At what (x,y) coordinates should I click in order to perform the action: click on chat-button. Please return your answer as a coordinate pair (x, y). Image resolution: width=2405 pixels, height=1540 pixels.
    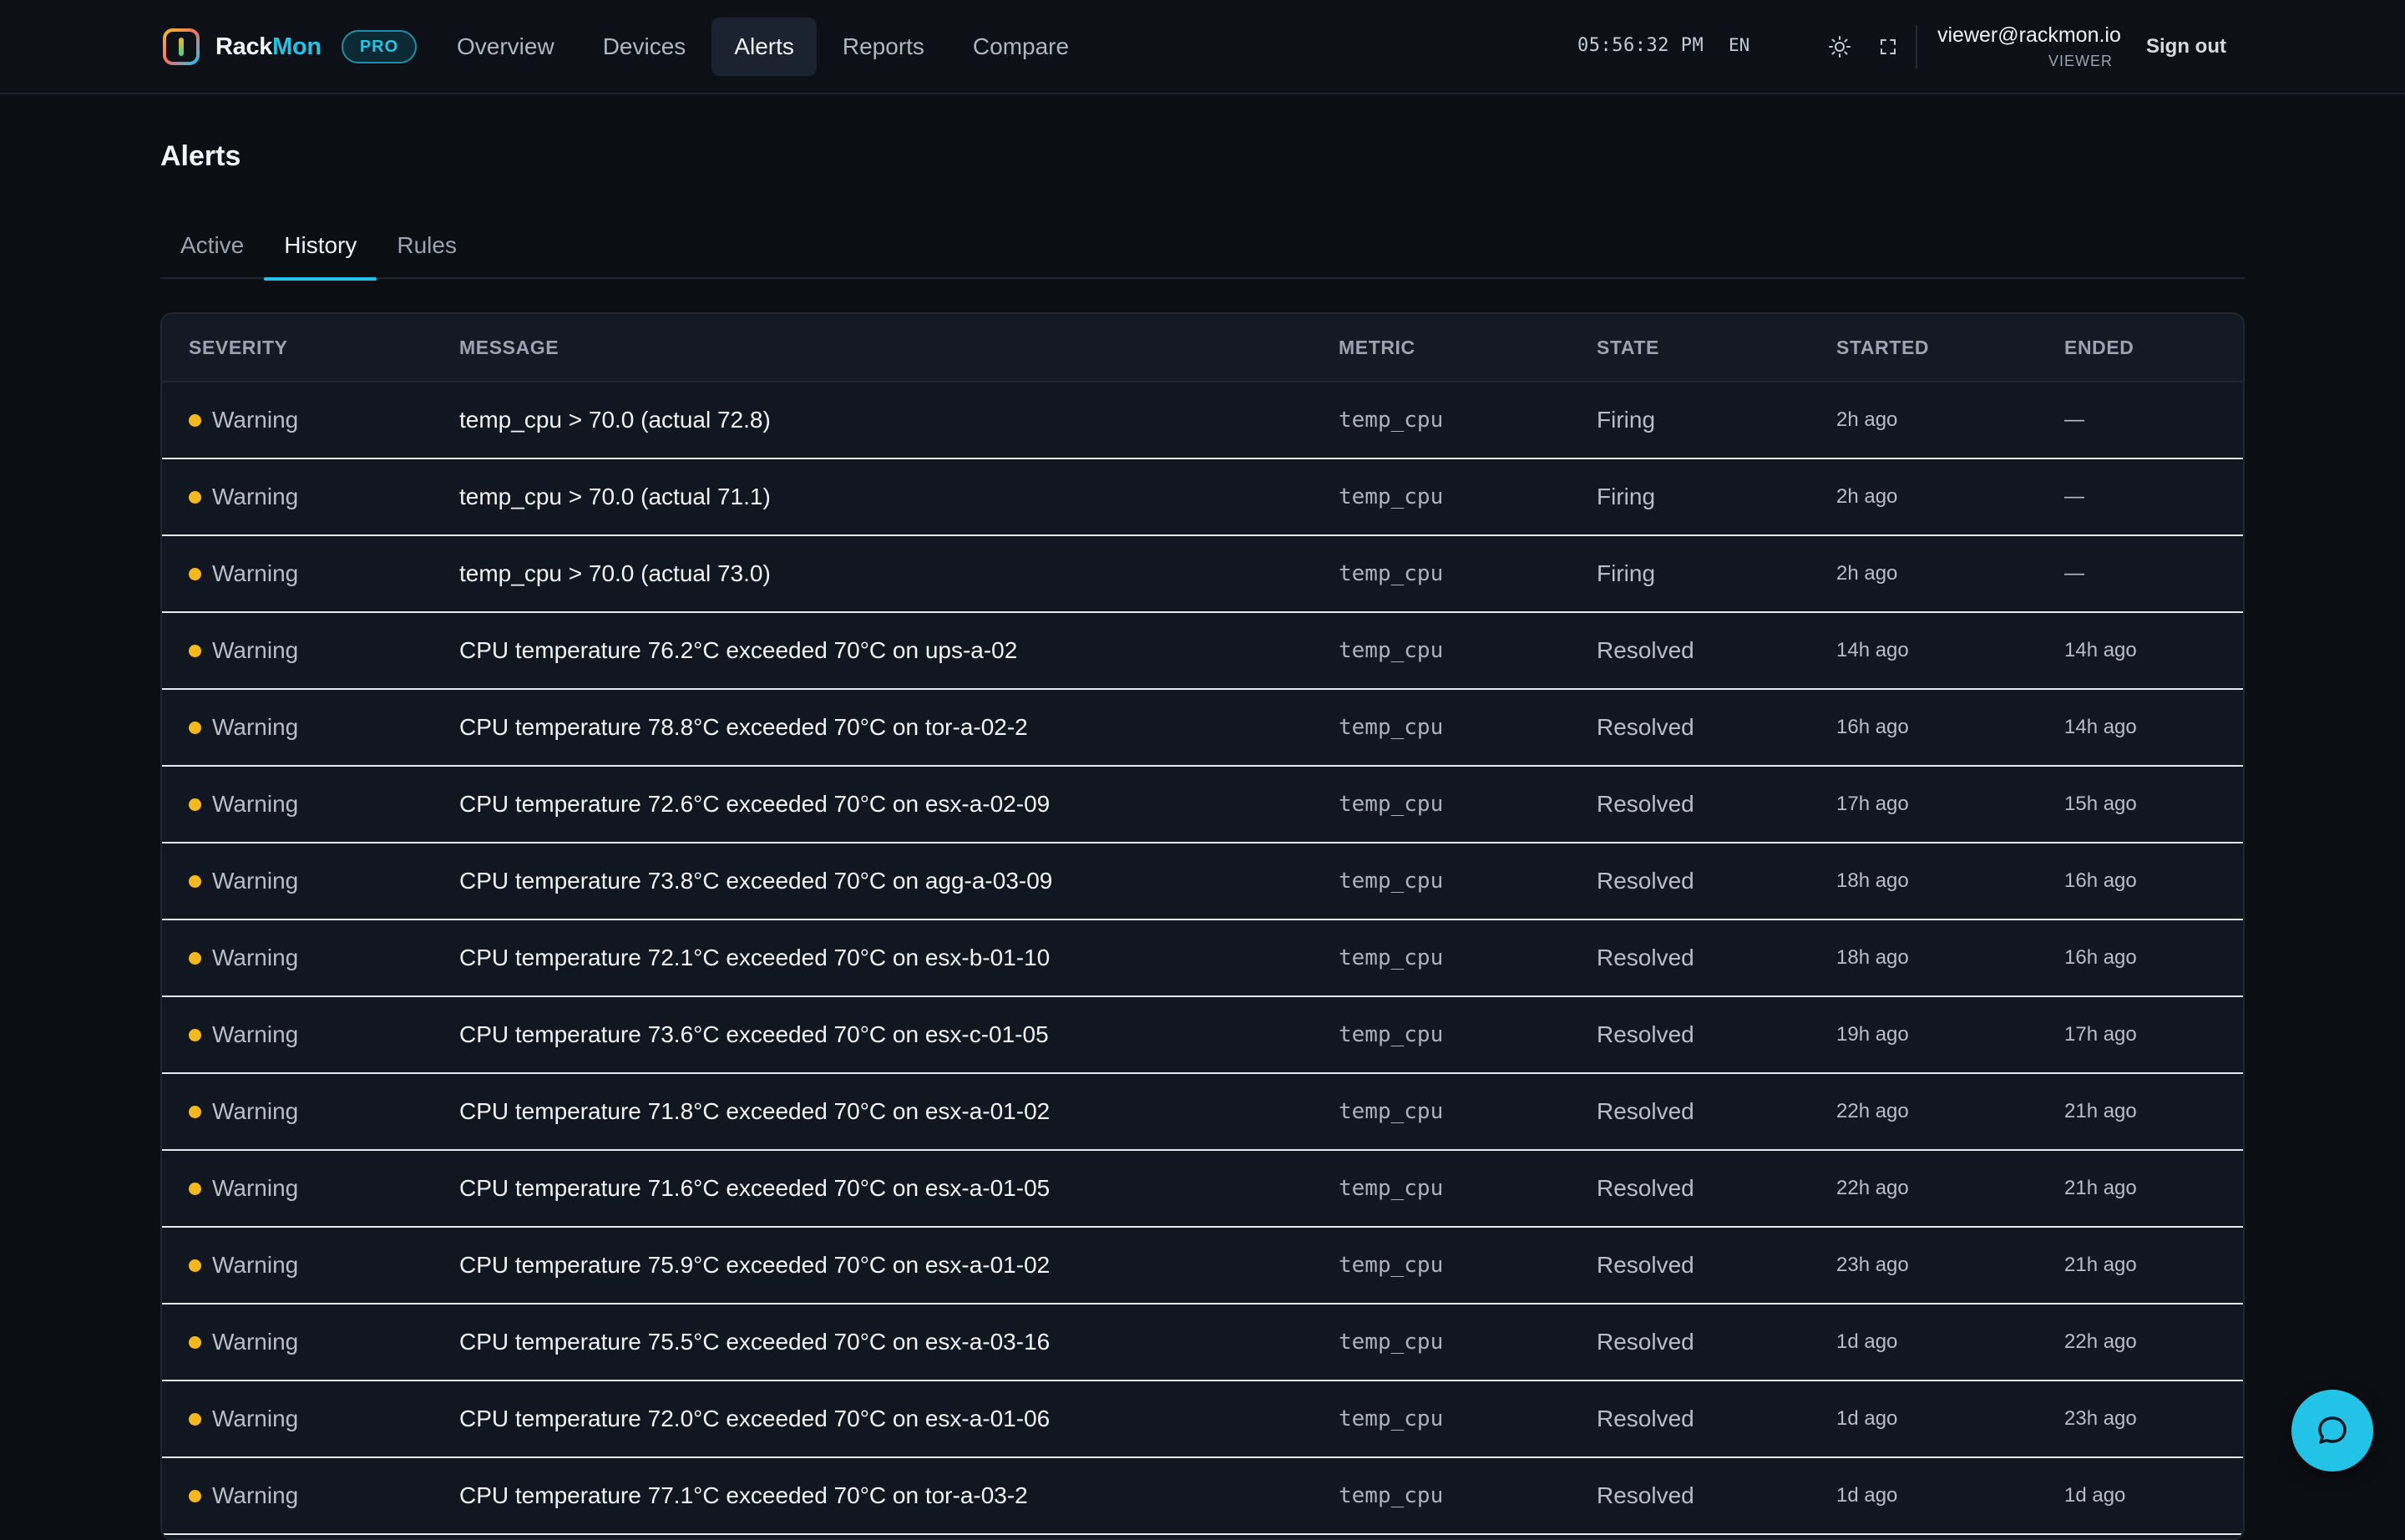
    Looking at the image, I should click on (2332, 1431).